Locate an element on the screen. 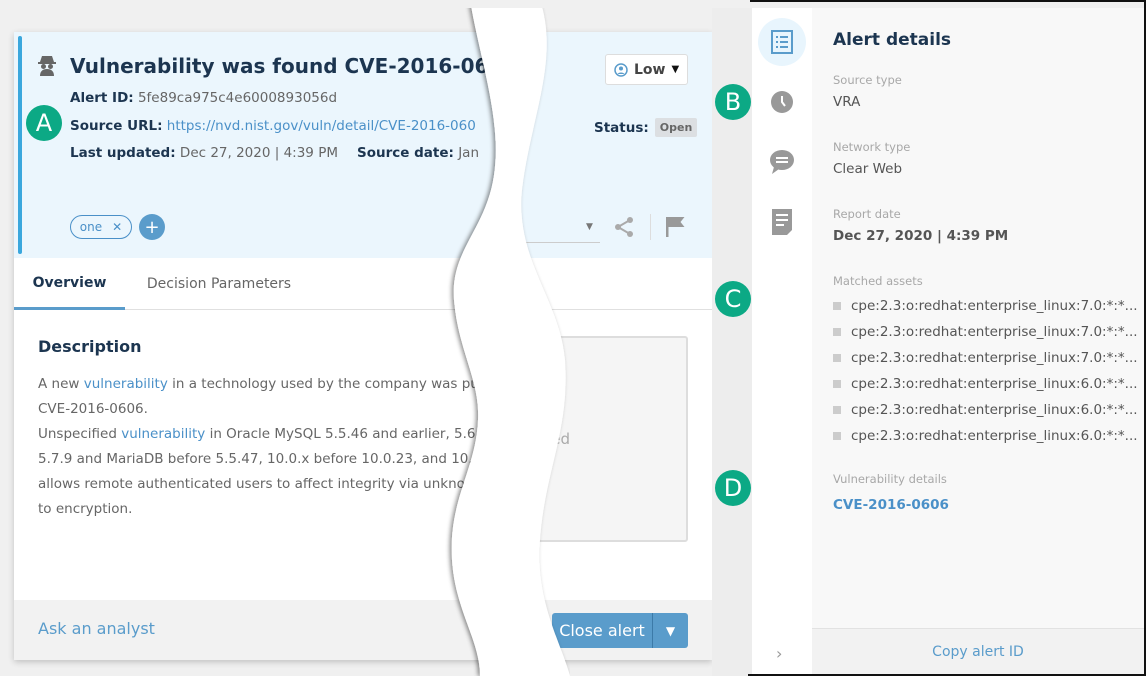 The height and width of the screenshot is (676, 1146). remove-tag-icon: ✕ is located at coordinates (117, 227).